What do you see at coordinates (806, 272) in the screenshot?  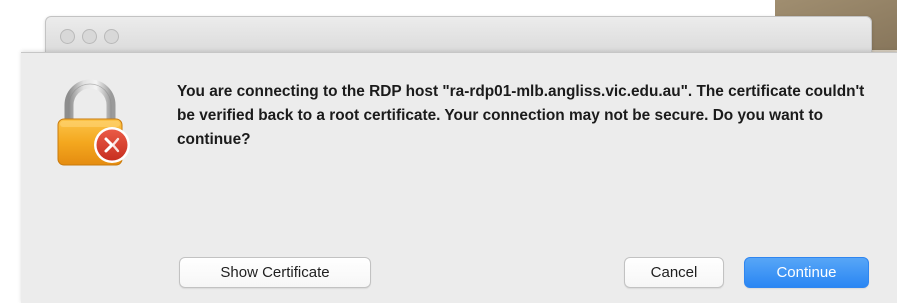 I see `continue-button: Continue` at bounding box center [806, 272].